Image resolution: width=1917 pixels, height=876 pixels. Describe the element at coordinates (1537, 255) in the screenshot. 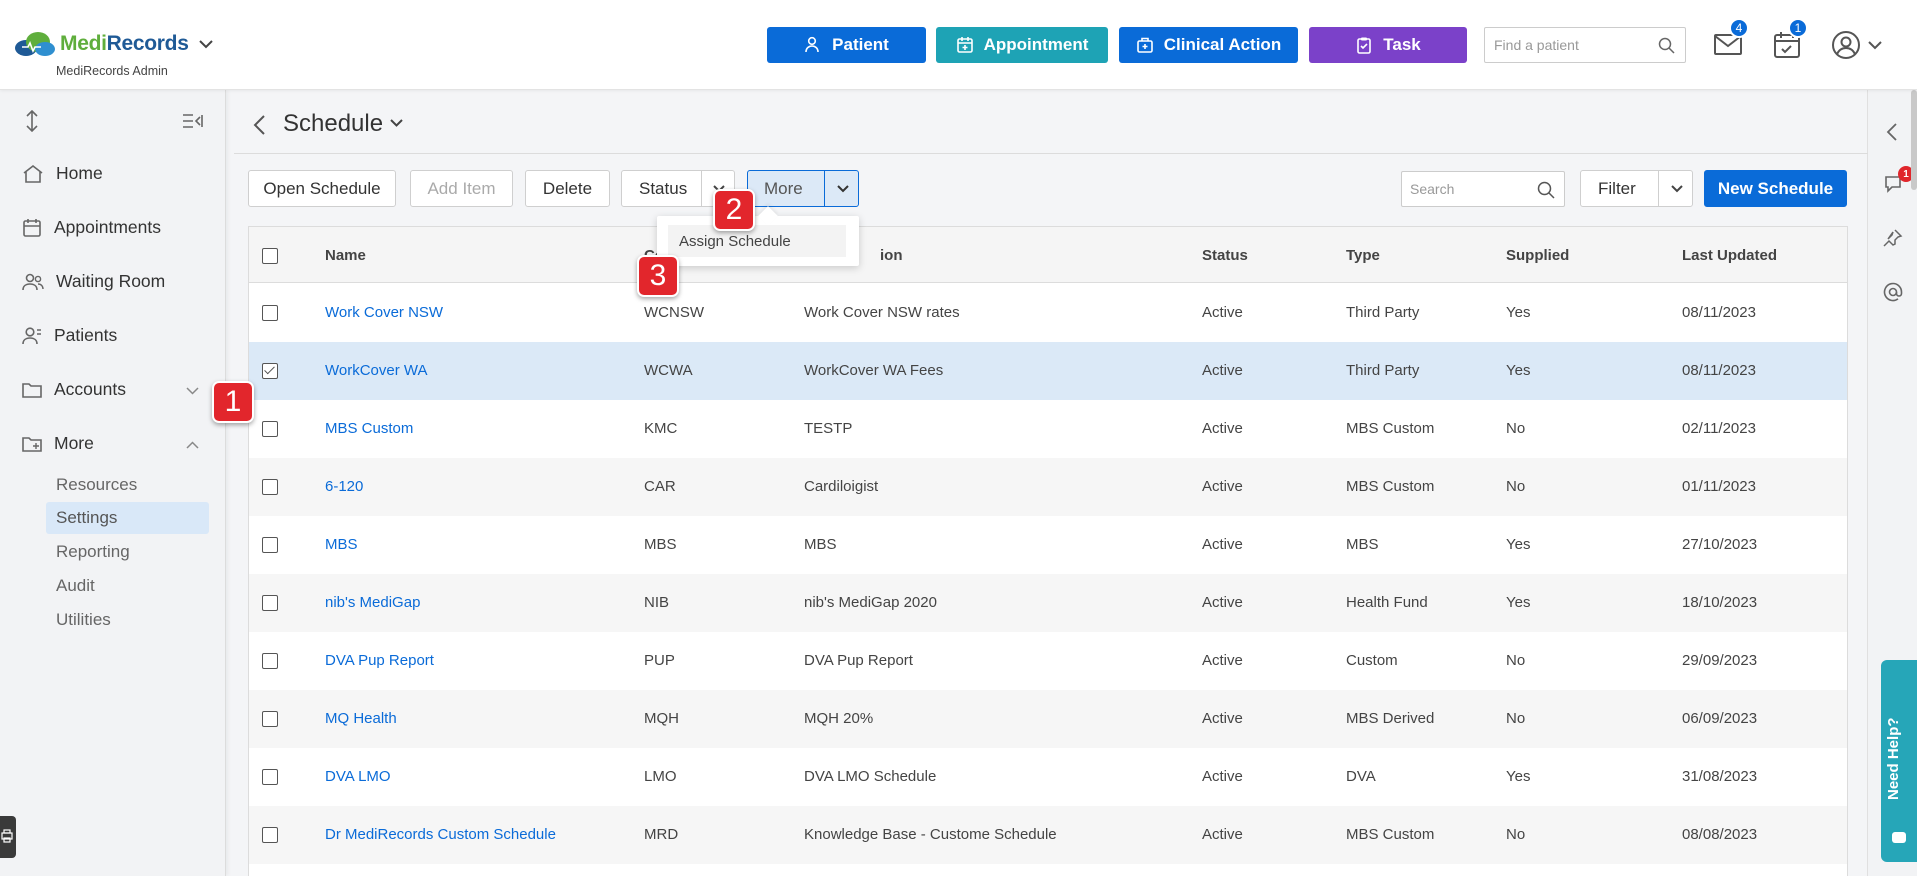

I see `column-header-supplied: Supplied` at that location.